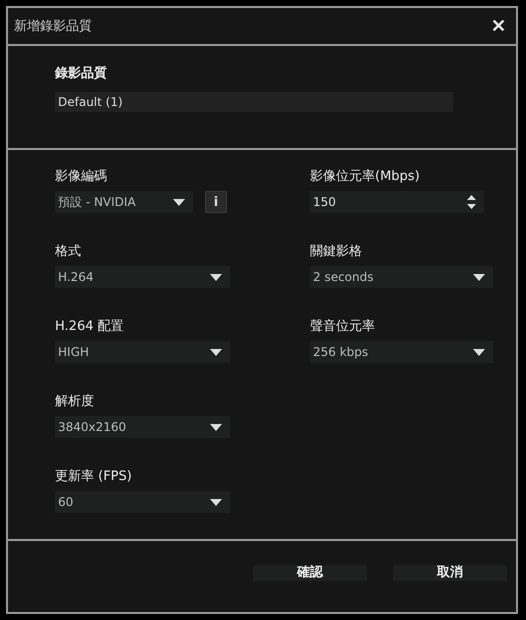  Describe the element at coordinates (142, 352) in the screenshot. I see `dropdown: HIGH` at that location.